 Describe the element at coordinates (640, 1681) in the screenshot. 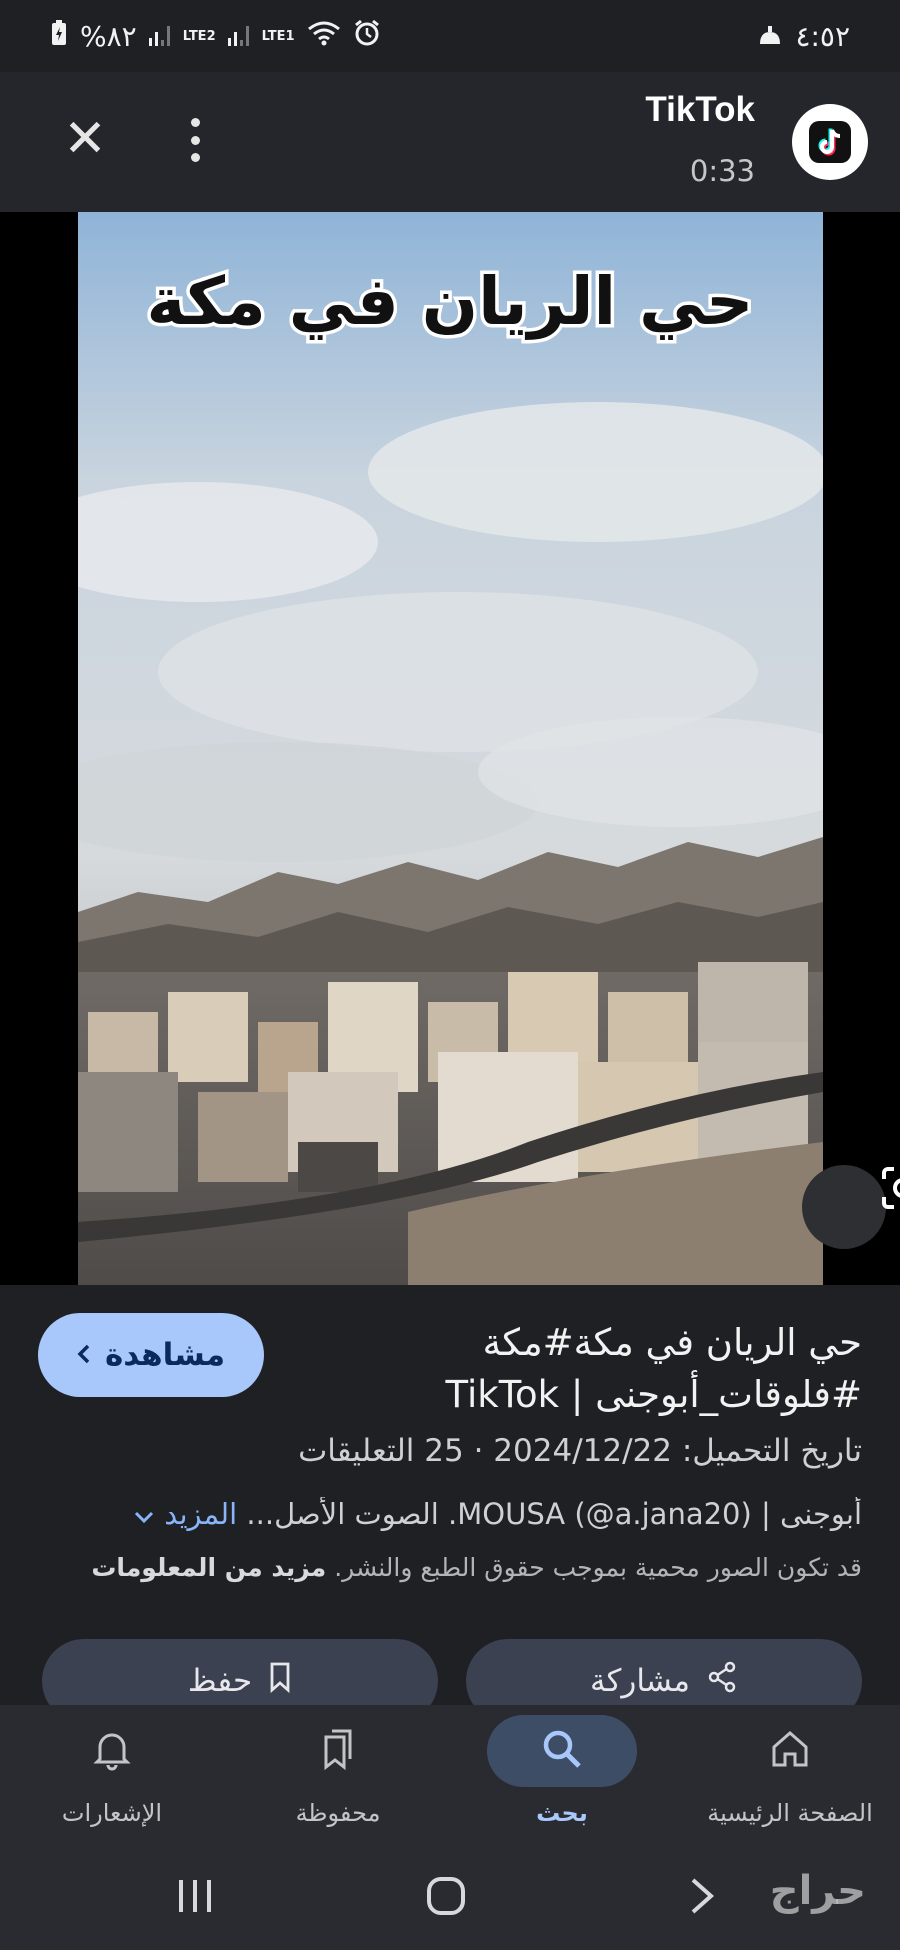

I see `share-label: مشاركة` at that location.